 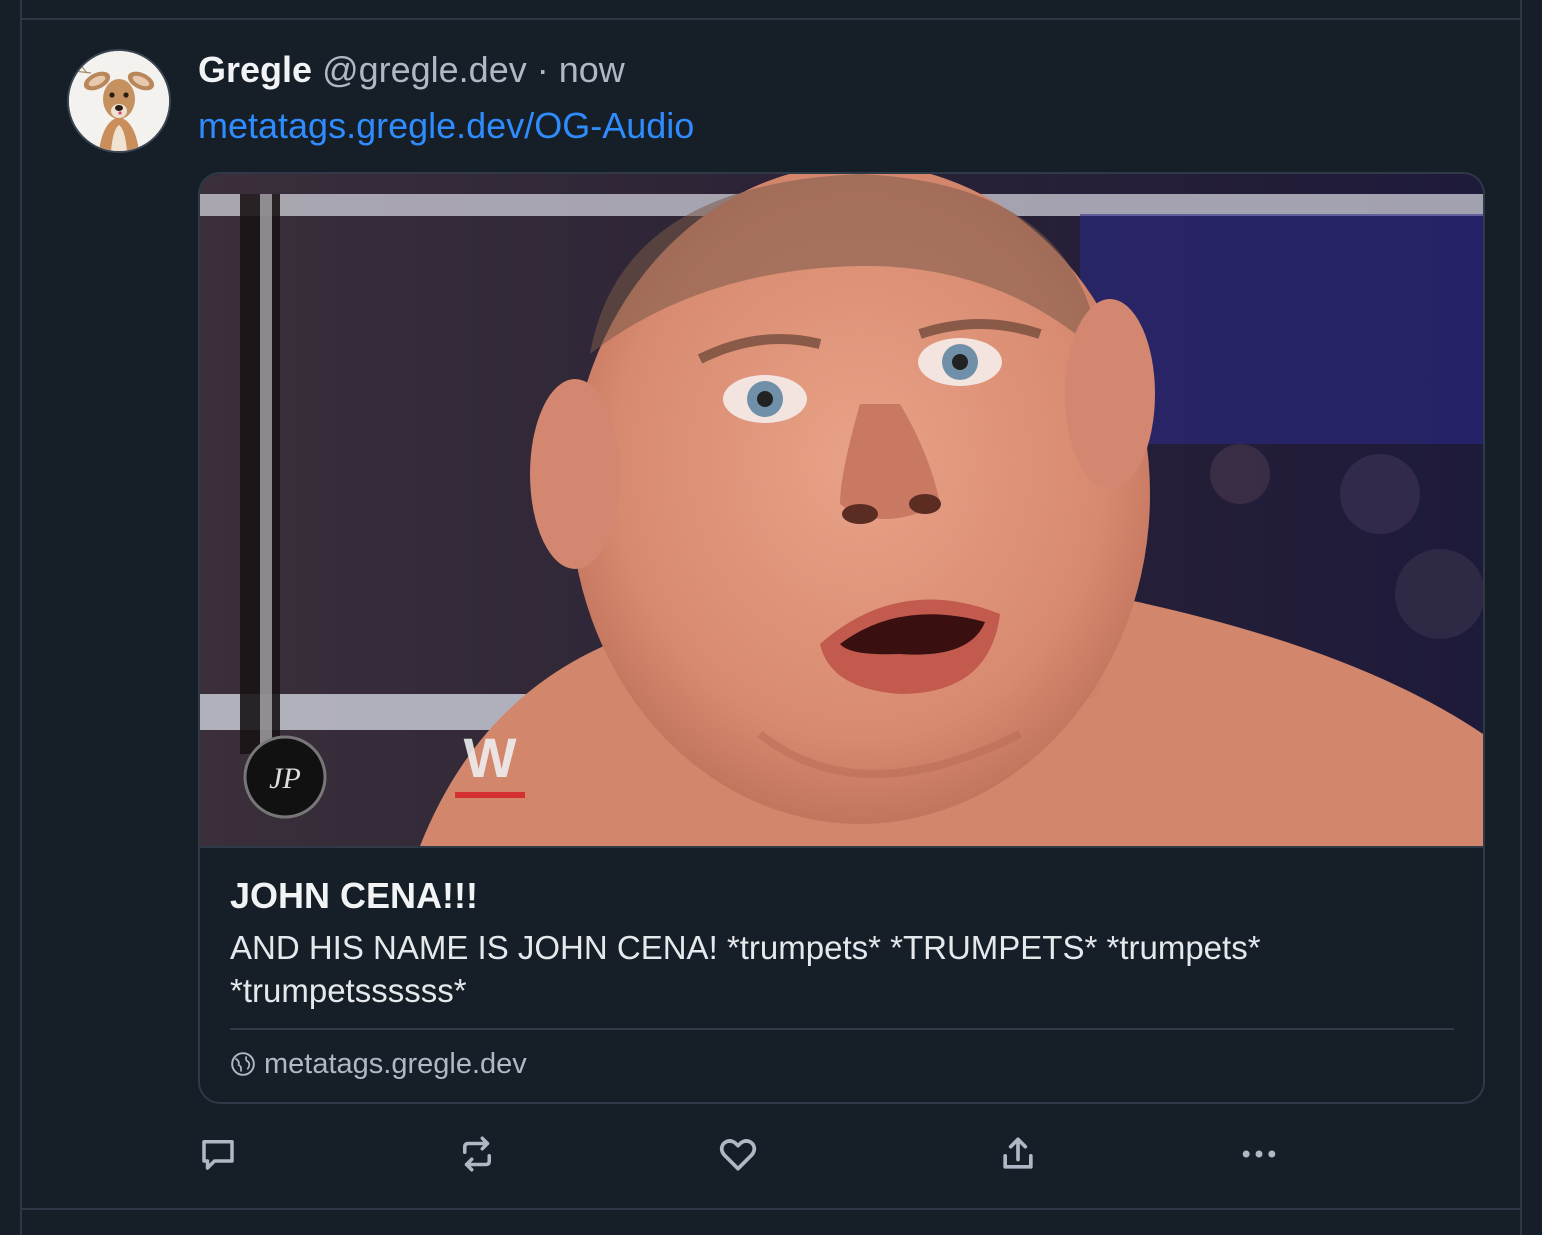 What do you see at coordinates (771, 19) in the screenshot?
I see `post-top-divider` at bounding box center [771, 19].